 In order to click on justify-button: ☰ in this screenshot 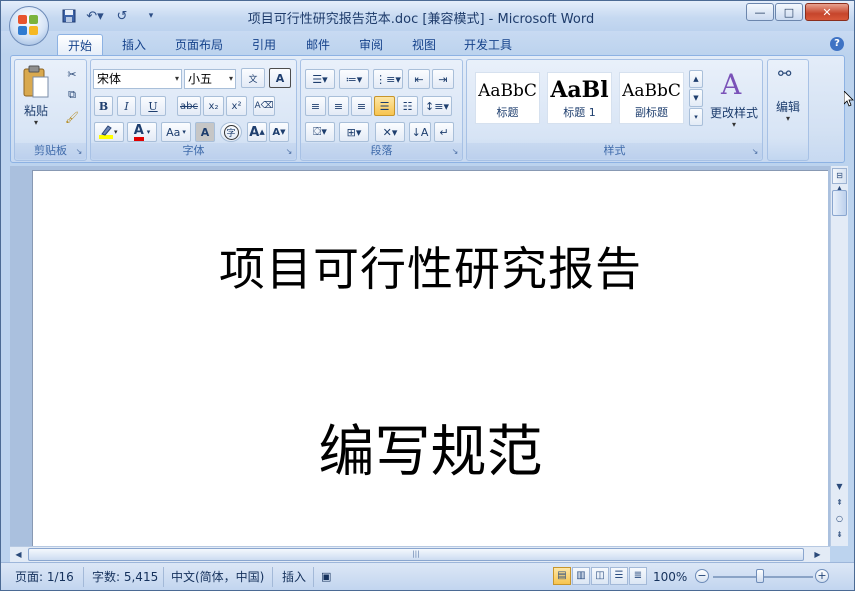, I will do `click(384, 106)`.